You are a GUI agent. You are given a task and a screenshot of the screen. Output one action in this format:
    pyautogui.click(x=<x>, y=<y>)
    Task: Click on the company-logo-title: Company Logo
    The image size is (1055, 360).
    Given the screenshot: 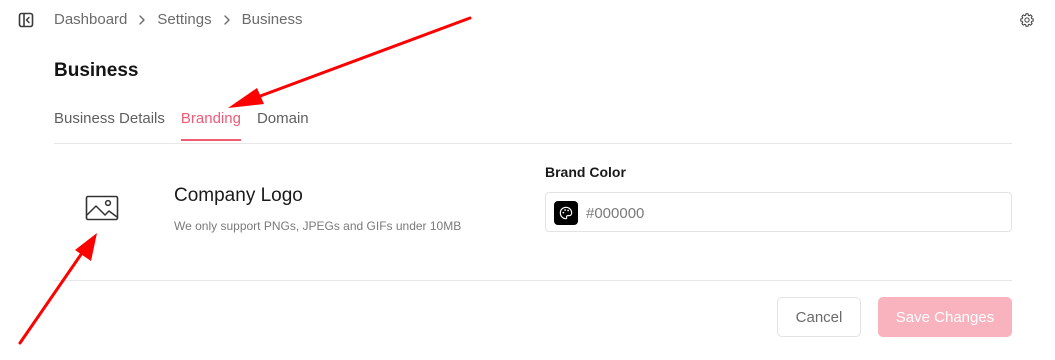 What is the action you would take?
    pyautogui.click(x=238, y=195)
    